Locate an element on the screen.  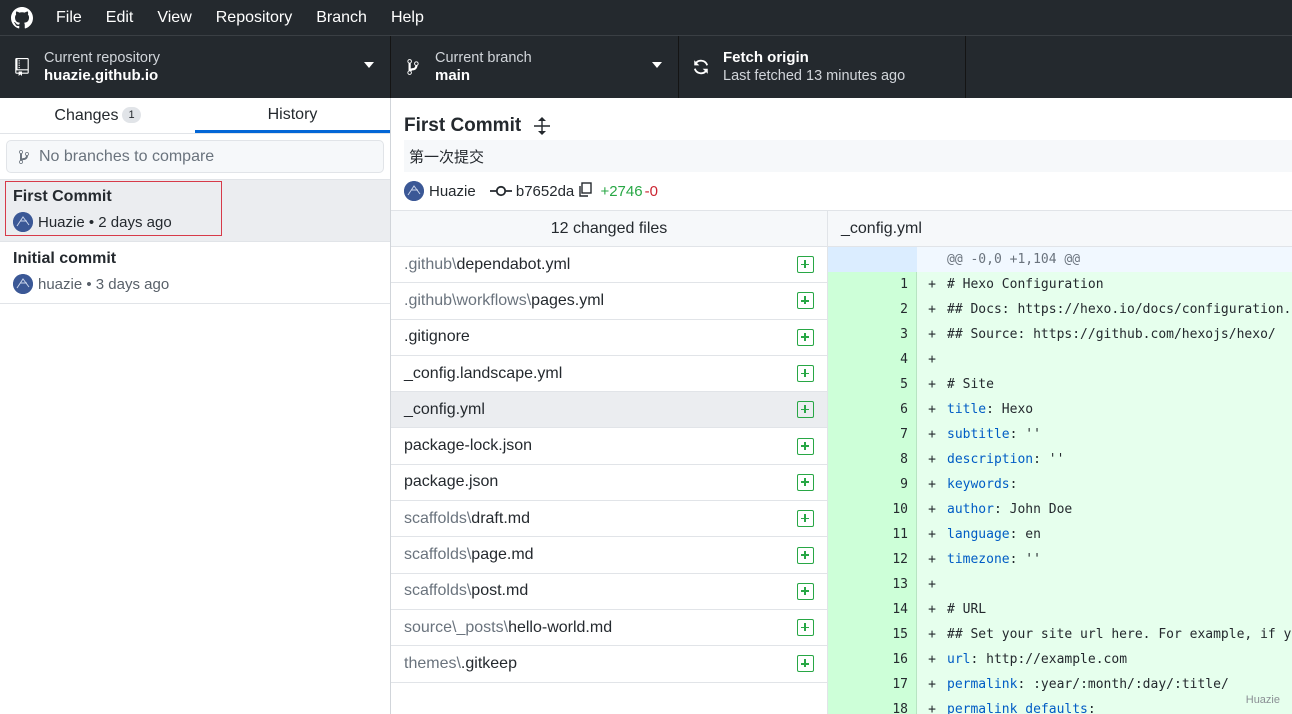
diff-line: 5 + # Site is located at coordinates (1060, 384).